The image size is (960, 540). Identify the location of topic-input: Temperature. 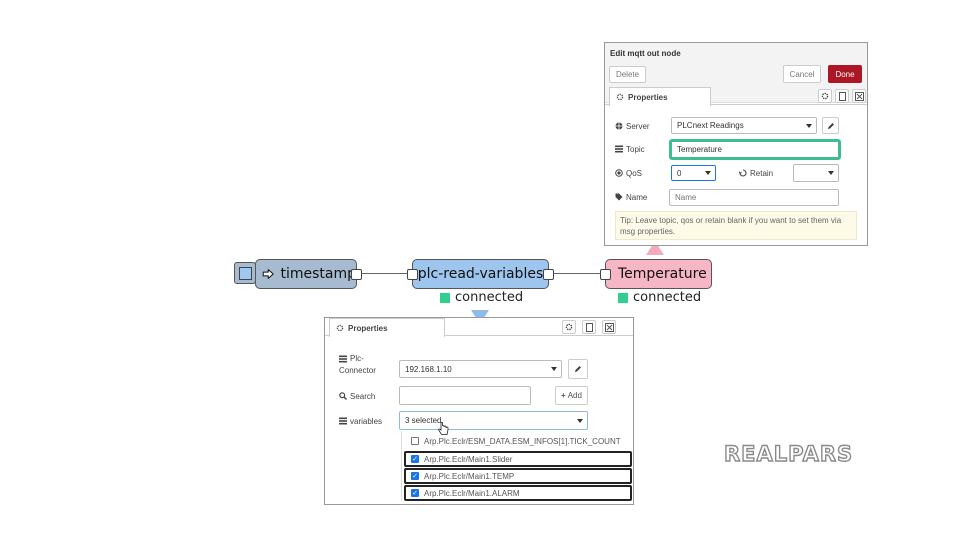
(755, 149).